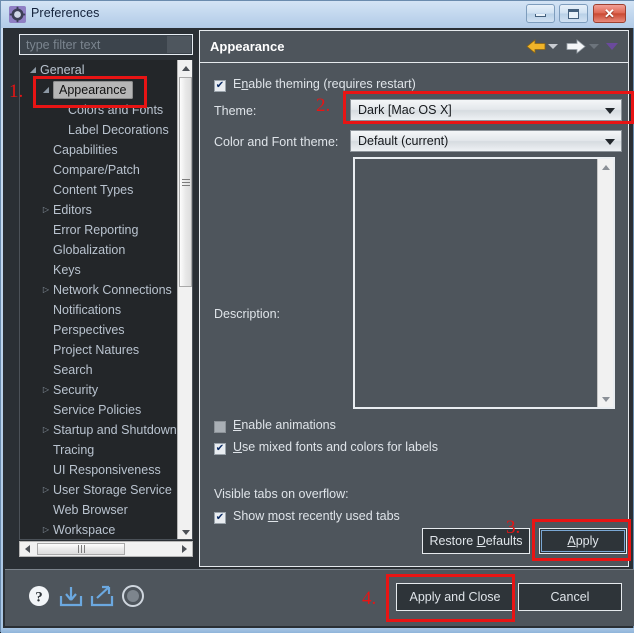 Image resolution: width=634 pixels, height=633 pixels. I want to click on sidebar-item-label: Tracing, so click(73, 450).